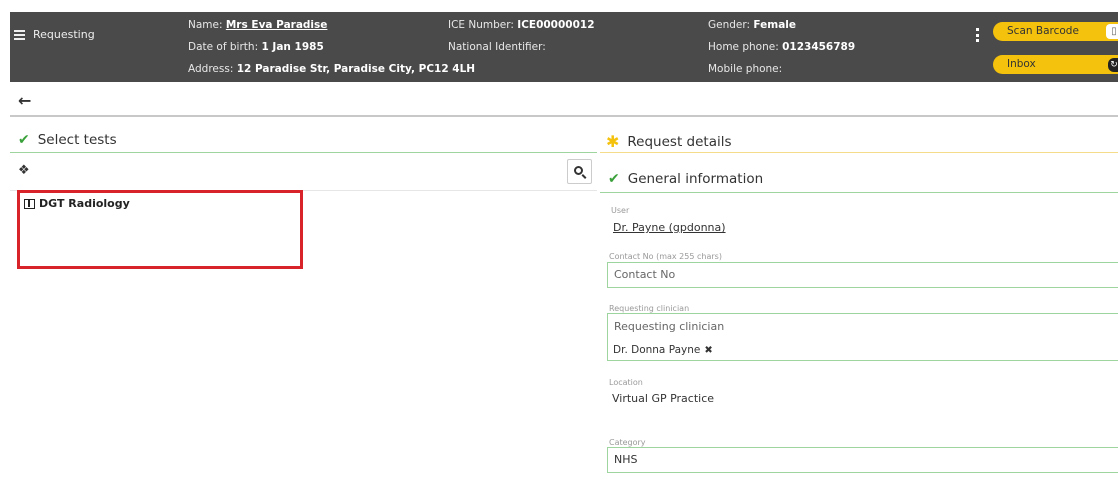 The width and height of the screenshot is (1118, 495). I want to click on request-details-title: Request details, so click(679, 141).